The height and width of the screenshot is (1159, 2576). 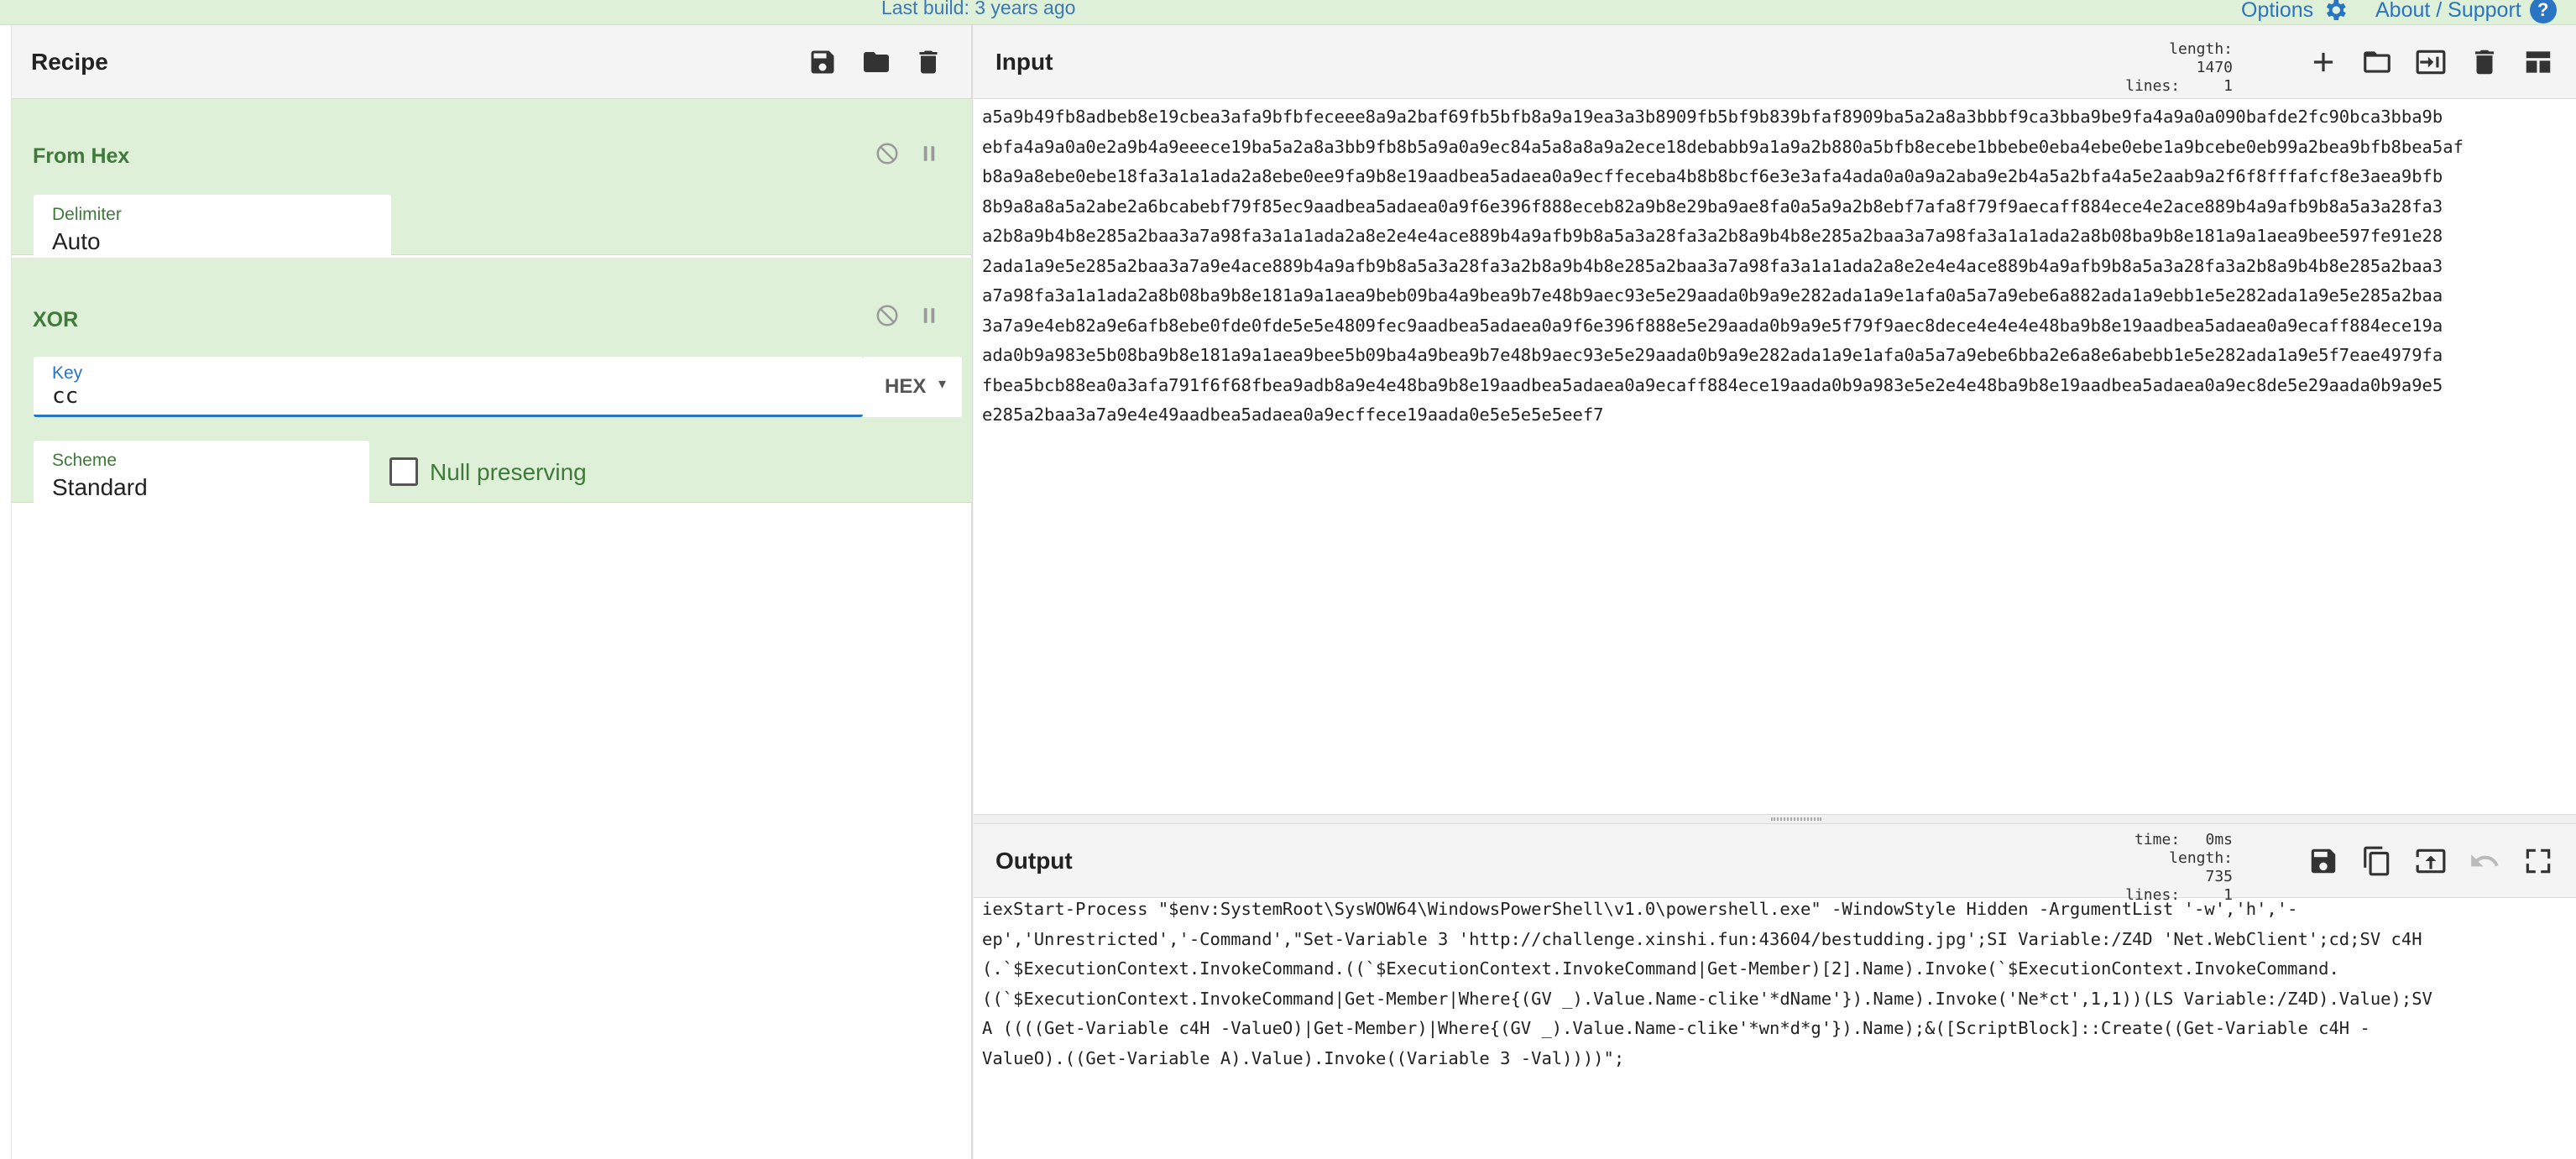 I want to click on about-support-label: About / Support, so click(x=2448, y=11).